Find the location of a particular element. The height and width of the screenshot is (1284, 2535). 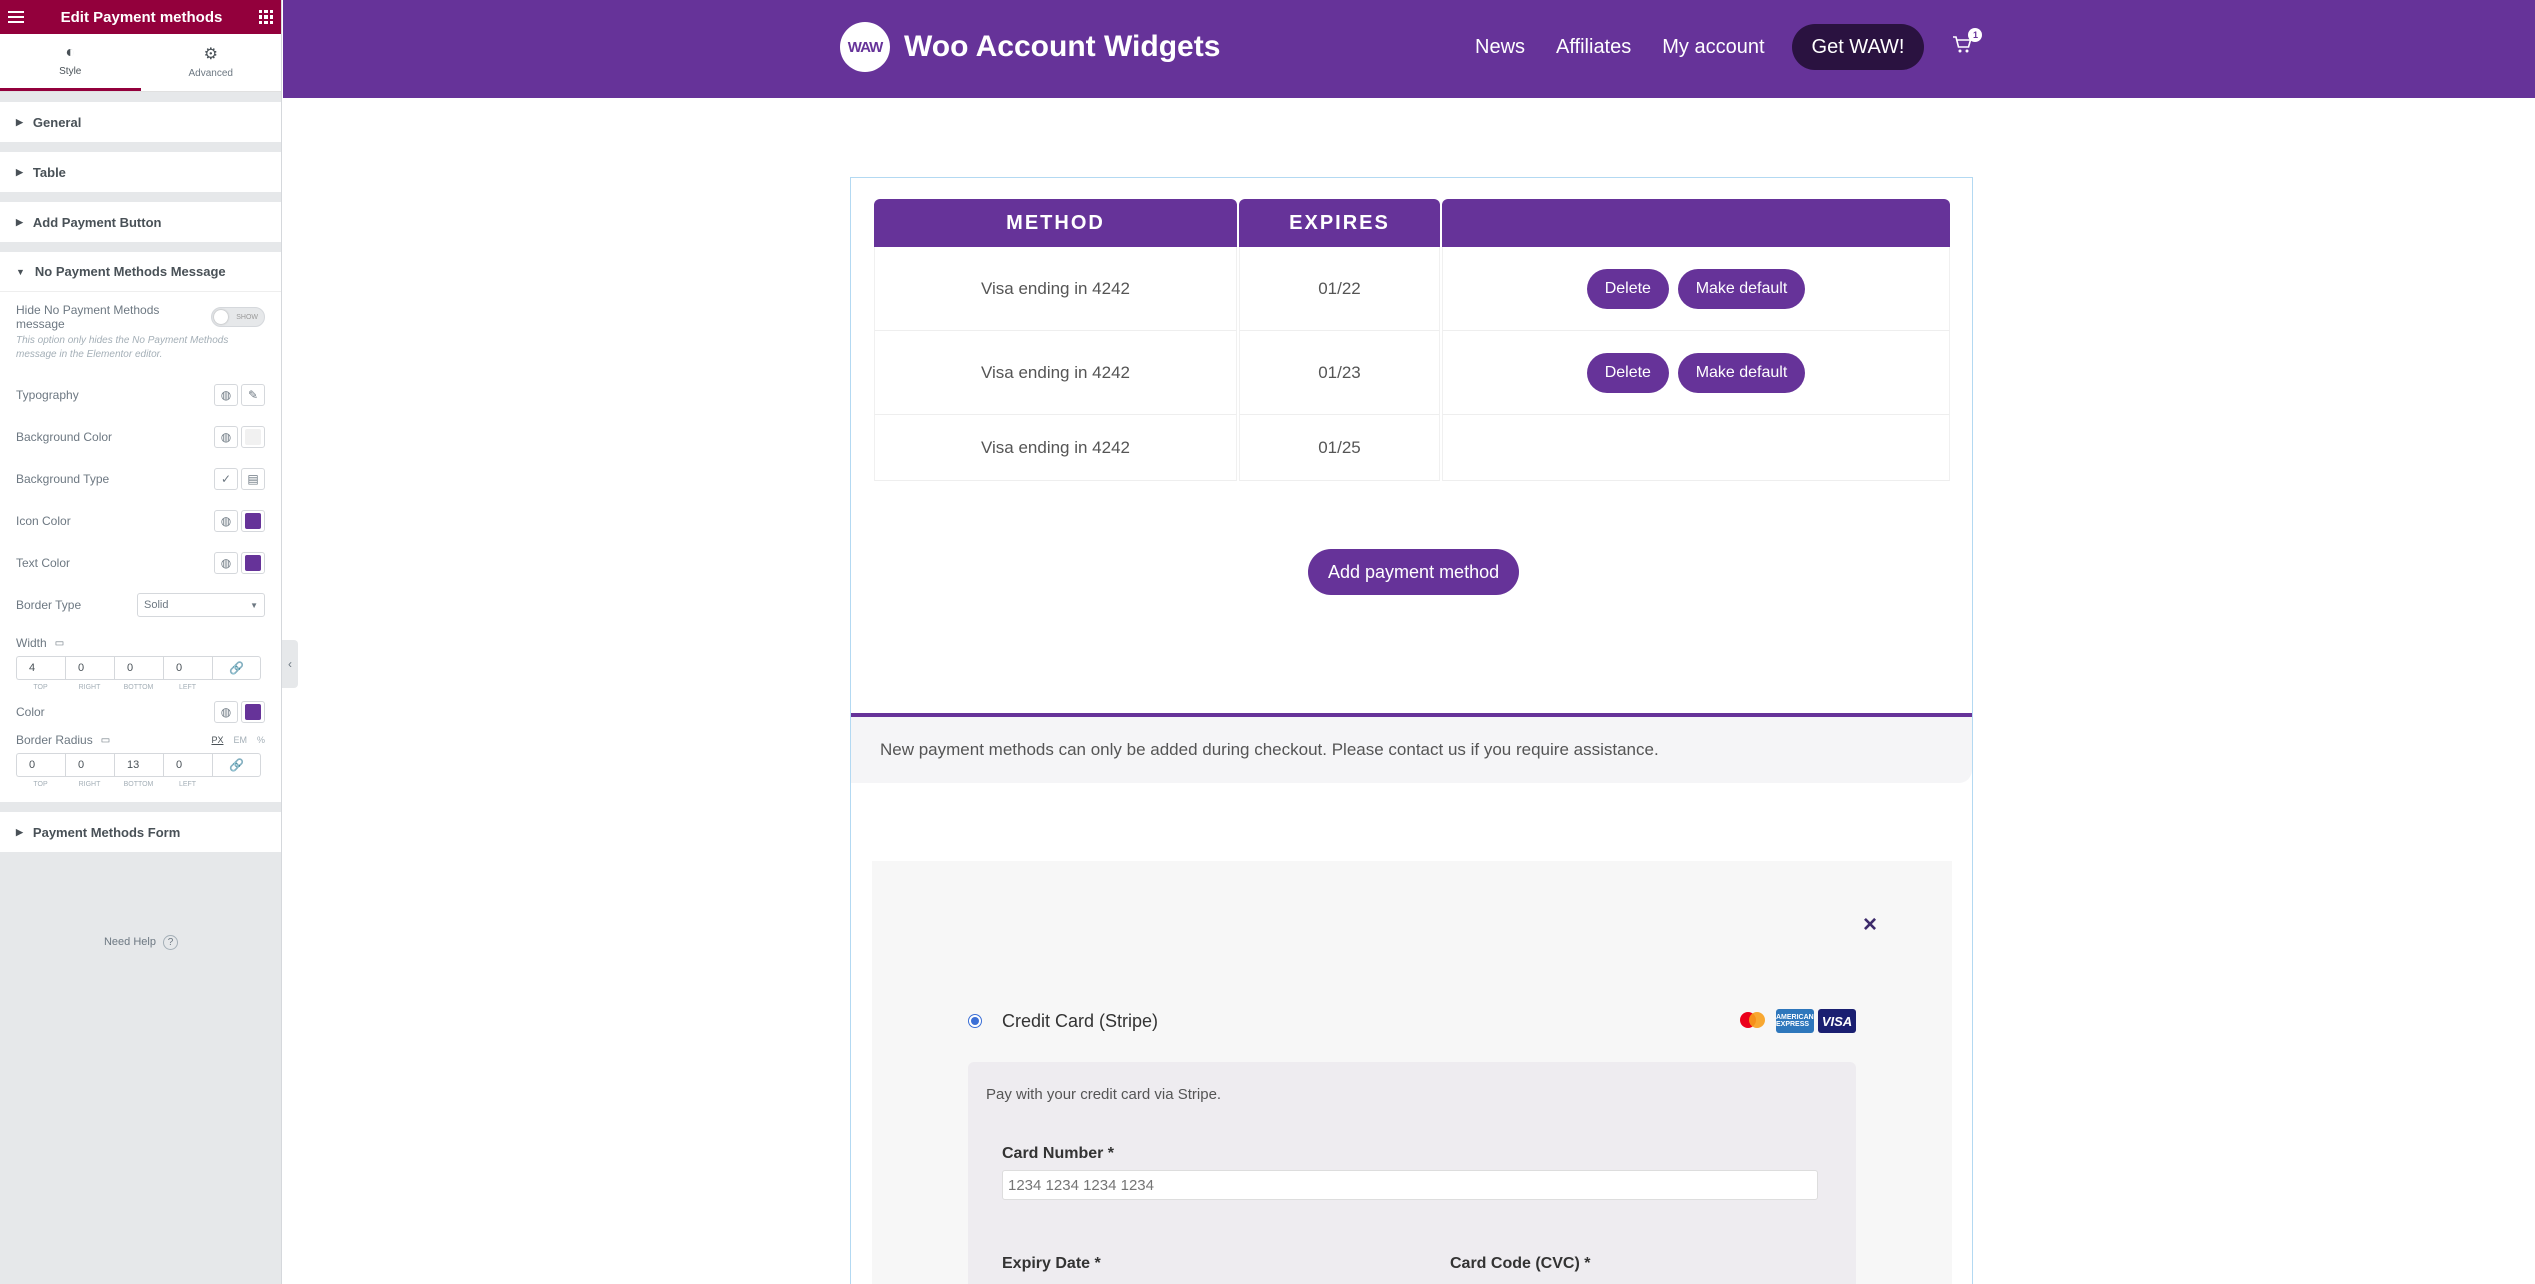

section-no-payment-message-label: No Payment Methods Message is located at coordinates (130, 271).